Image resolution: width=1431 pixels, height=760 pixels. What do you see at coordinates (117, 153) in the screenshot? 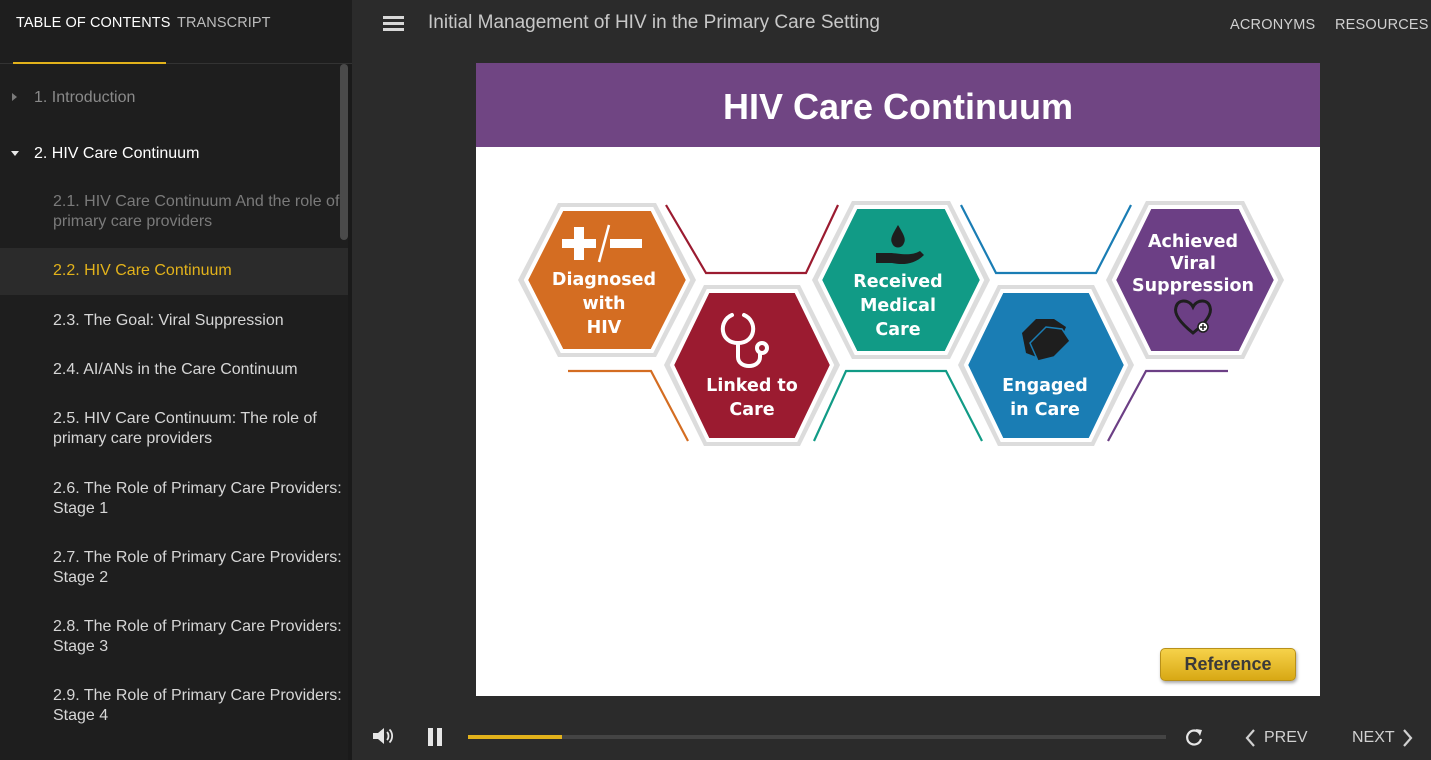
I see `toc-item-label: 2. HIV Care Continuum` at bounding box center [117, 153].